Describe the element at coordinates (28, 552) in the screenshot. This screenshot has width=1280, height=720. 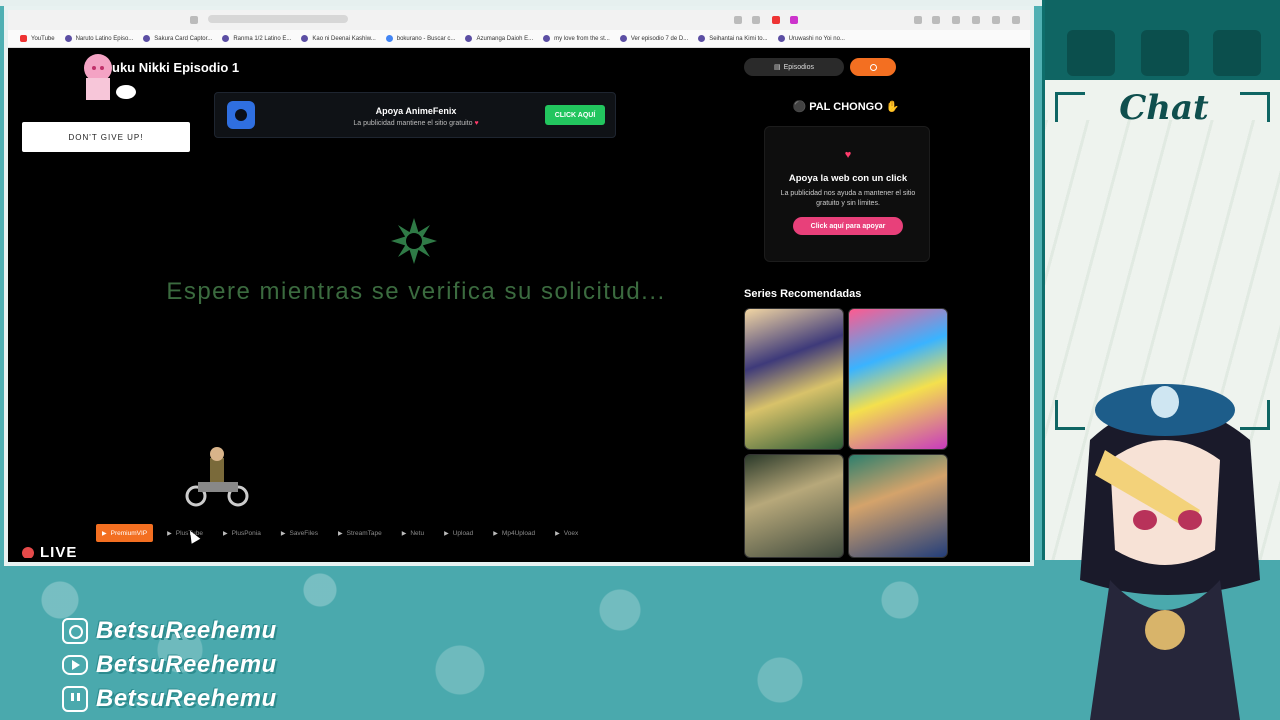
I see `live-dot-icon` at that location.